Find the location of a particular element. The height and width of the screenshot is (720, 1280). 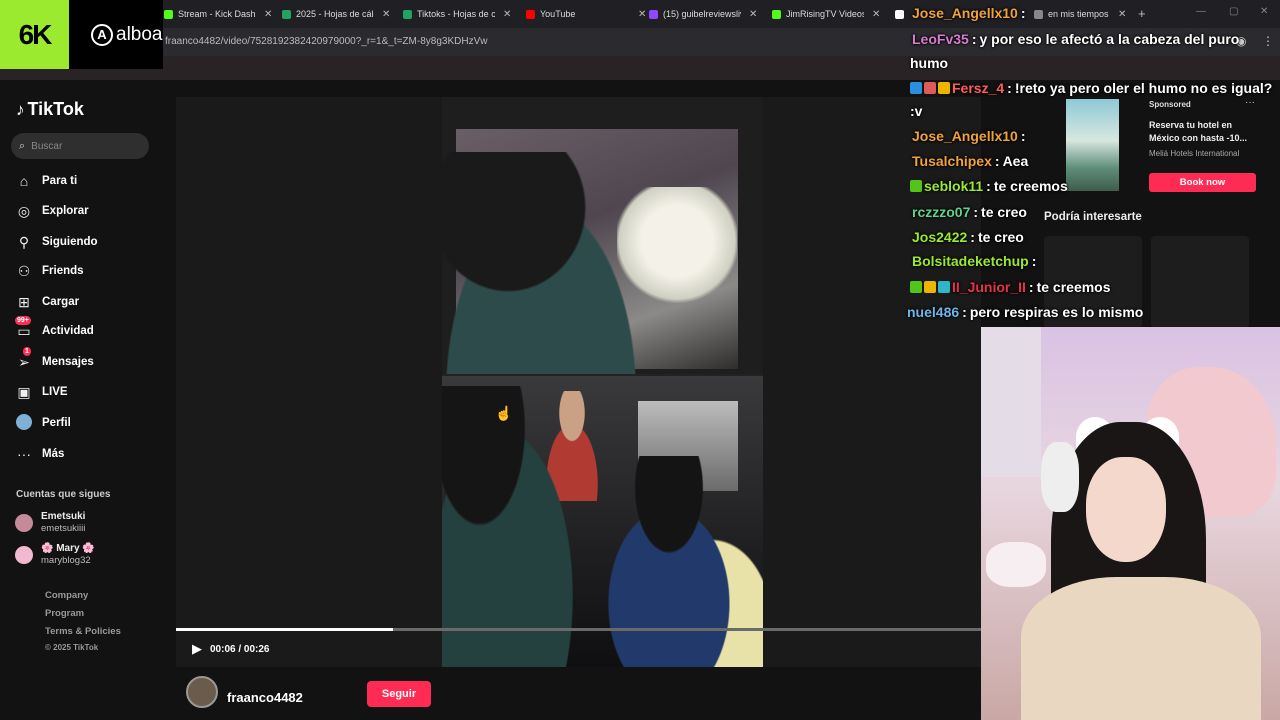

home-icon: ⌂ is located at coordinates (24, 181).